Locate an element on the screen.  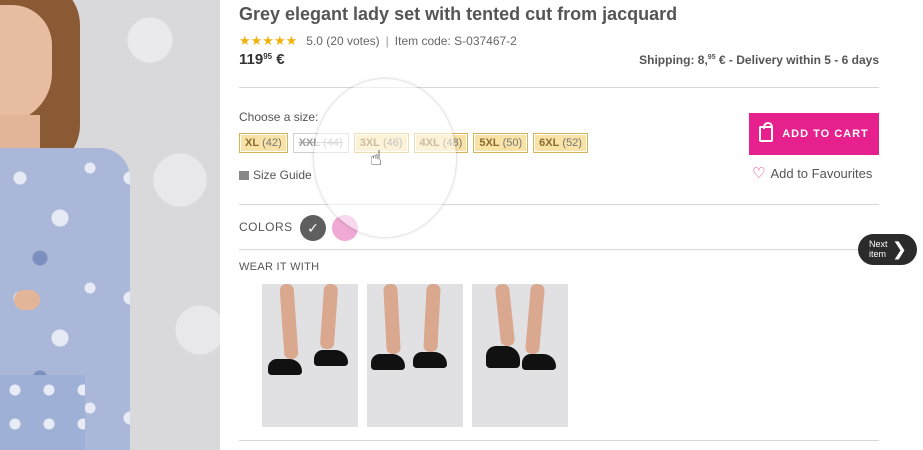
size-guide-link: Size Guide is located at coordinates (275, 175).